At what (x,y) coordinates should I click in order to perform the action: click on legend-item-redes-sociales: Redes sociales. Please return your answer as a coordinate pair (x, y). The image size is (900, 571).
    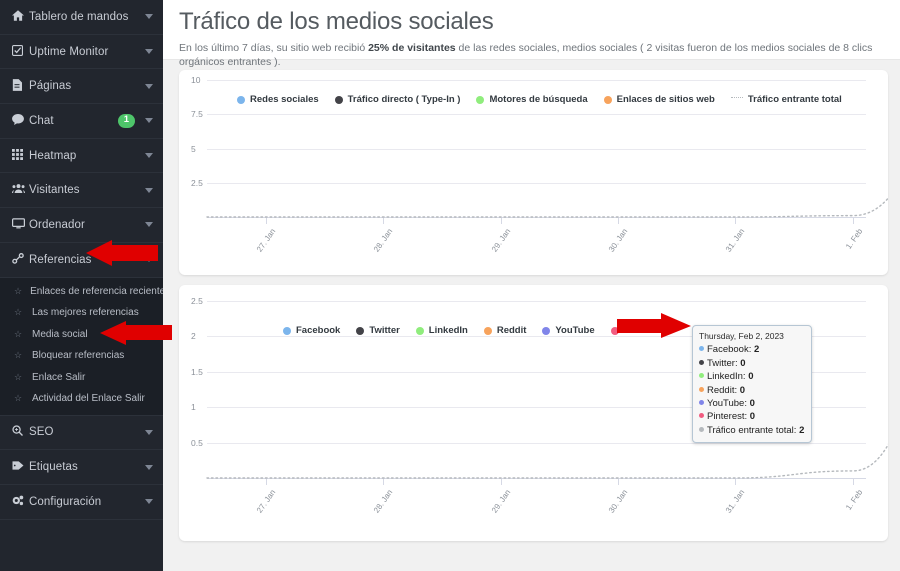
    Looking at the image, I should click on (278, 99).